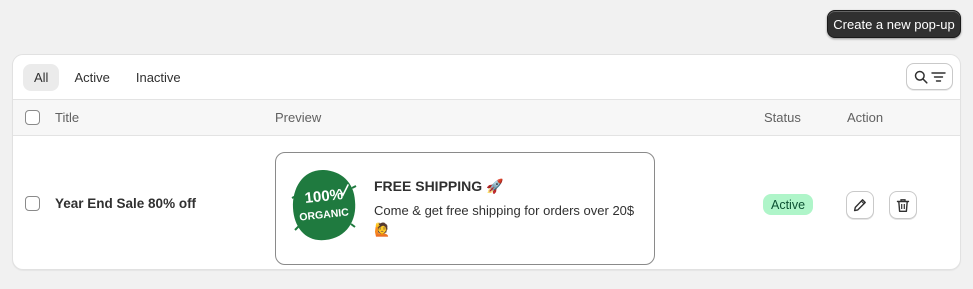  What do you see at coordinates (67, 117) in the screenshot?
I see `column-title: Title` at bounding box center [67, 117].